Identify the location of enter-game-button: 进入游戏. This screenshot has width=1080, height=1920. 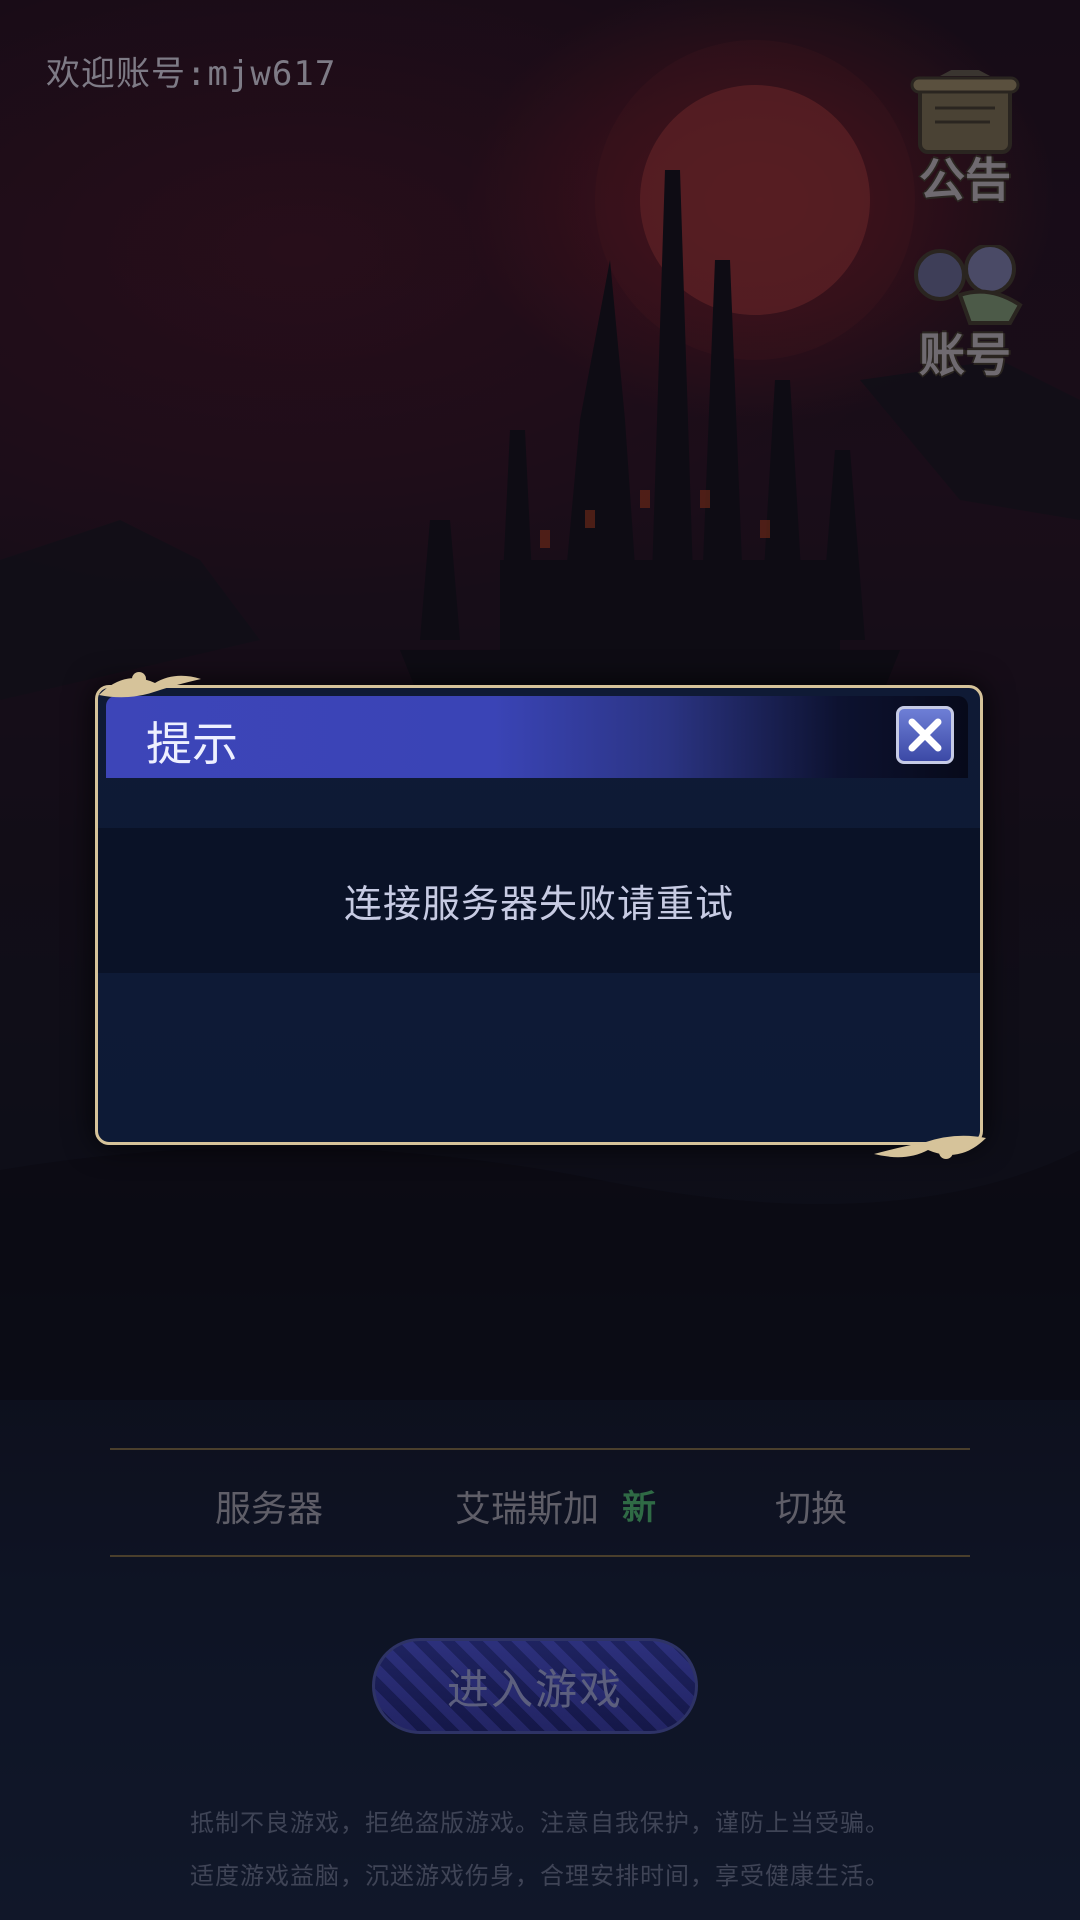
(535, 1686).